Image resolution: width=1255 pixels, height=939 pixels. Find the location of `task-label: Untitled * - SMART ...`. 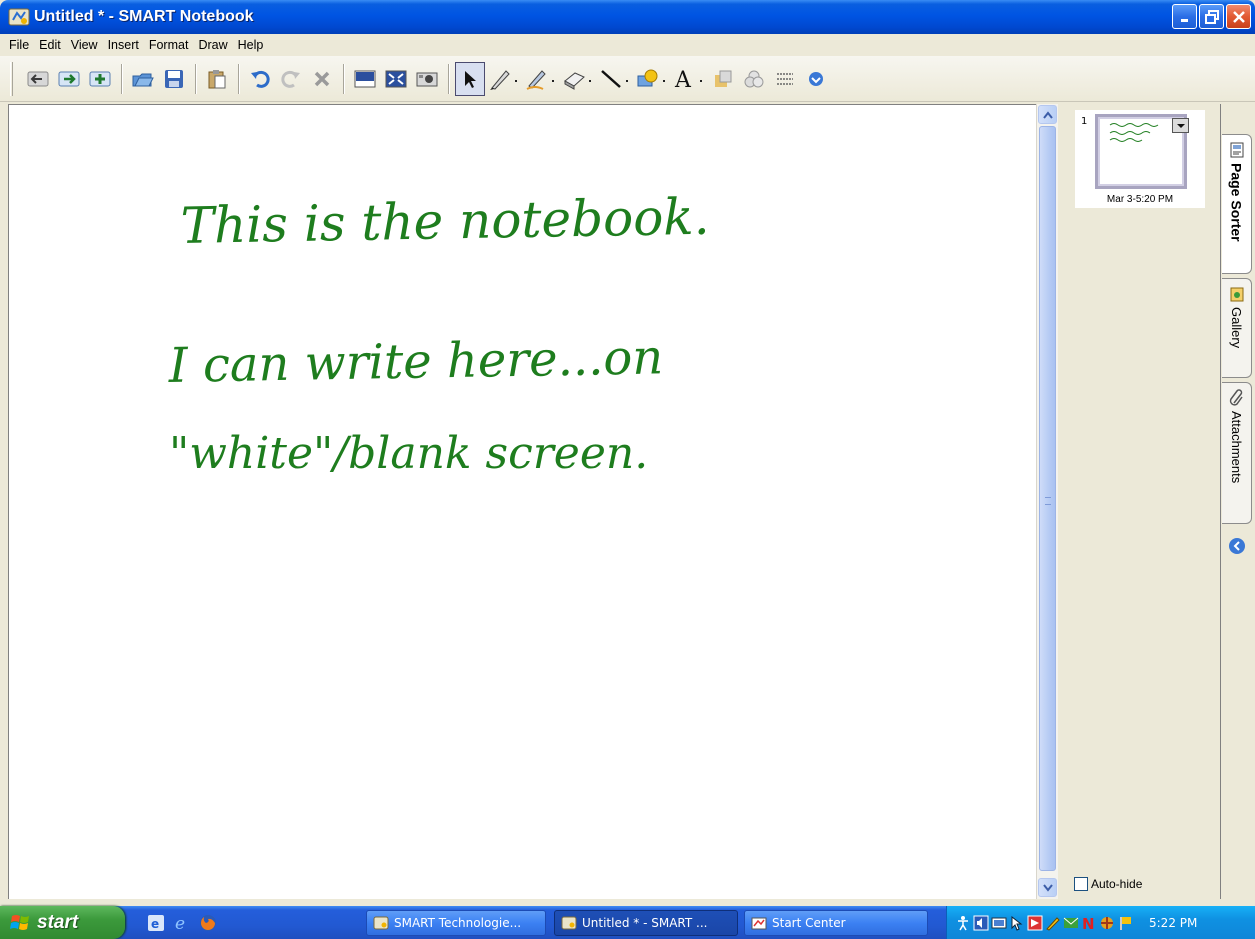

task-label: Untitled * - SMART ... is located at coordinates (645, 923).